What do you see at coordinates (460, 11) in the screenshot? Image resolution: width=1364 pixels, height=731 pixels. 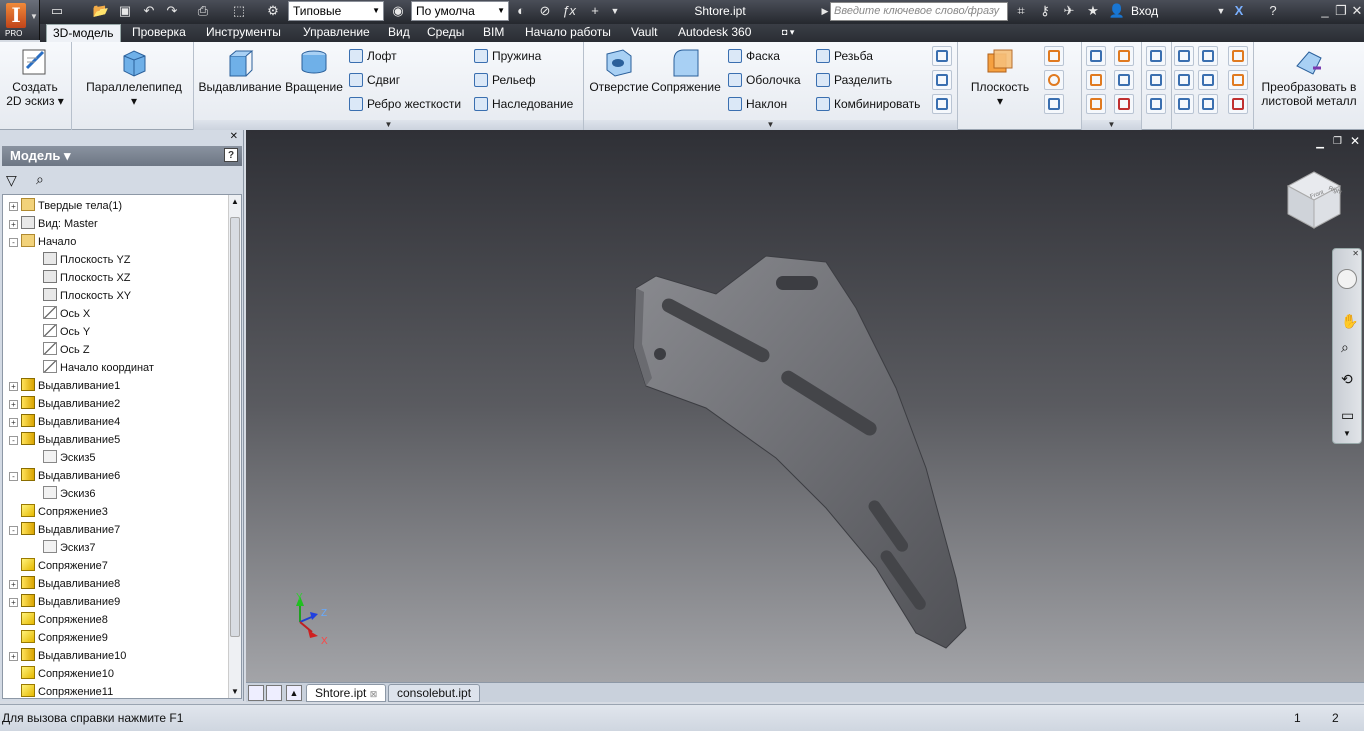 I see `material-combo: По умолча ▼` at bounding box center [460, 11].